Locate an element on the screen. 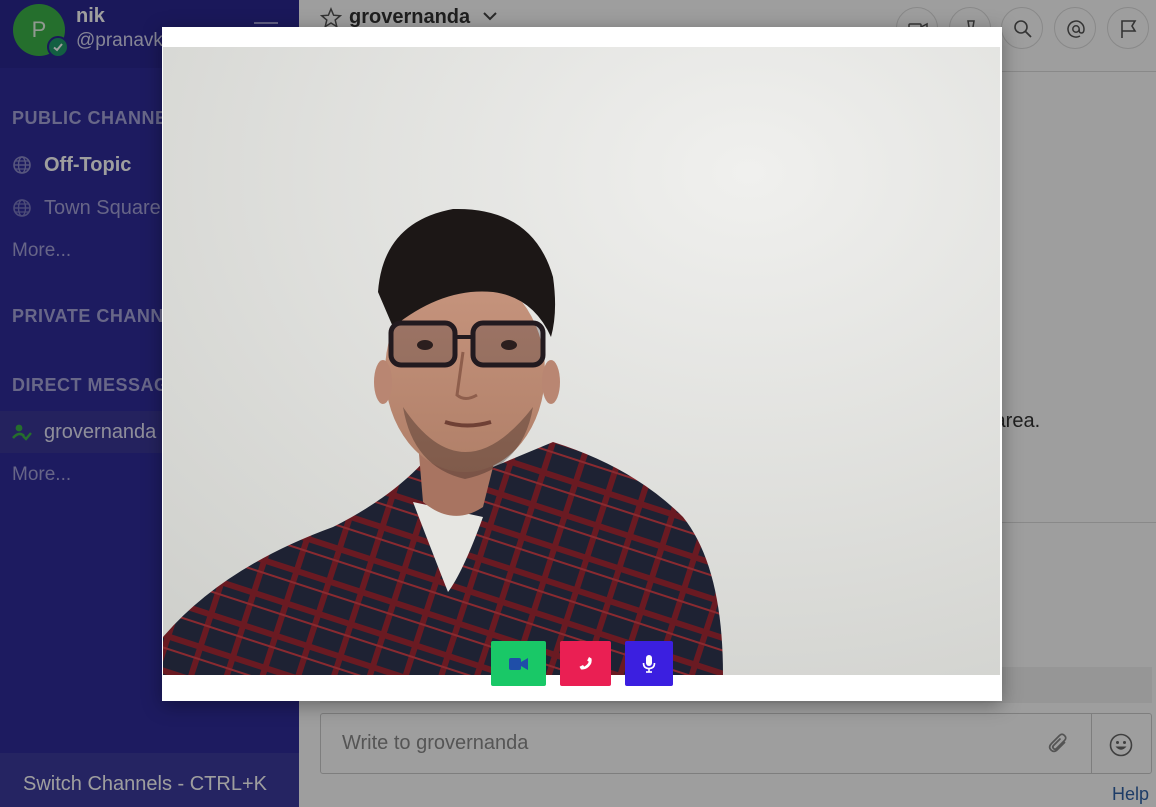  hang-up-button is located at coordinates (585, 663).